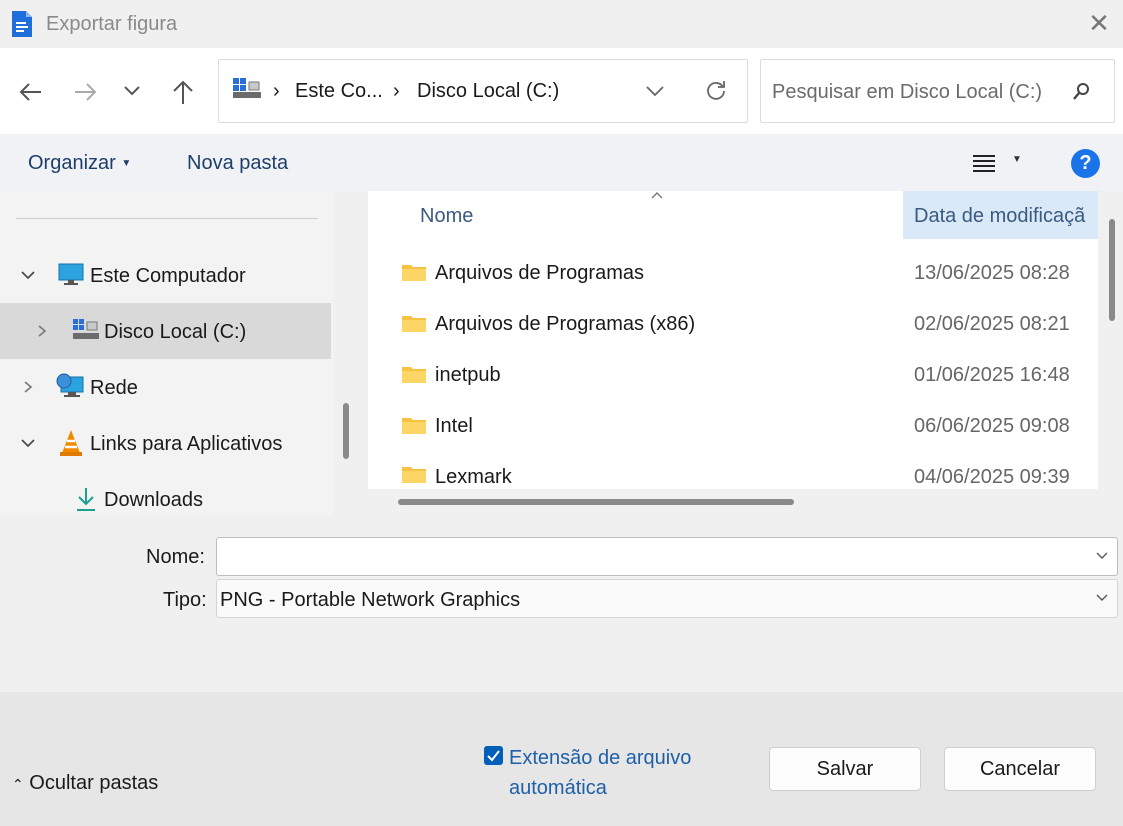  I want to click on file-name: Lexmark, so click(473, 477).